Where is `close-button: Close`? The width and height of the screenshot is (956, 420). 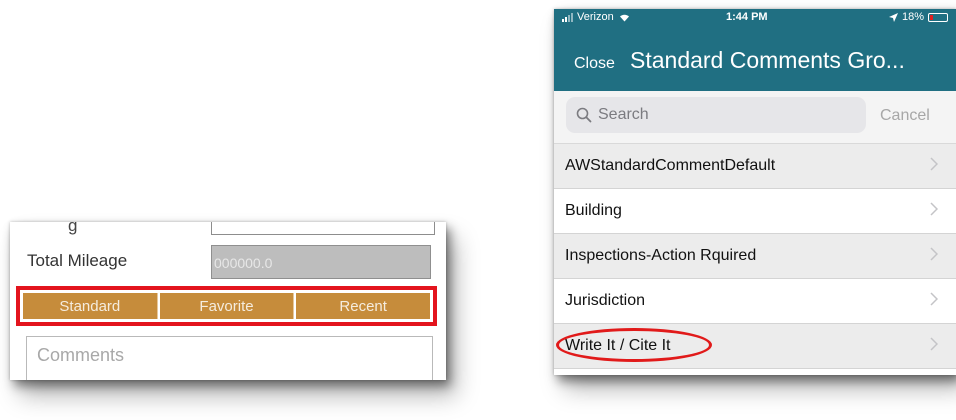
close-button: Close is located at coordinates (594, 64).